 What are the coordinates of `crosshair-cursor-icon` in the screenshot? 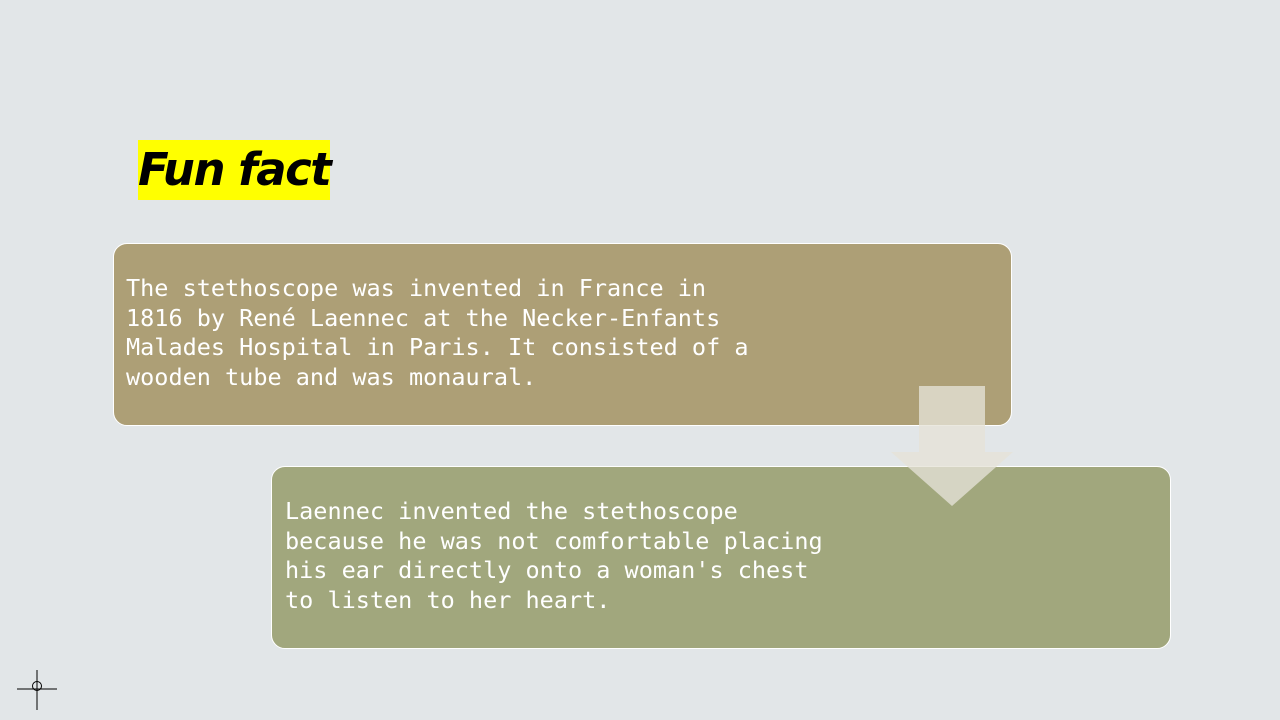 It's located at (37, 690).